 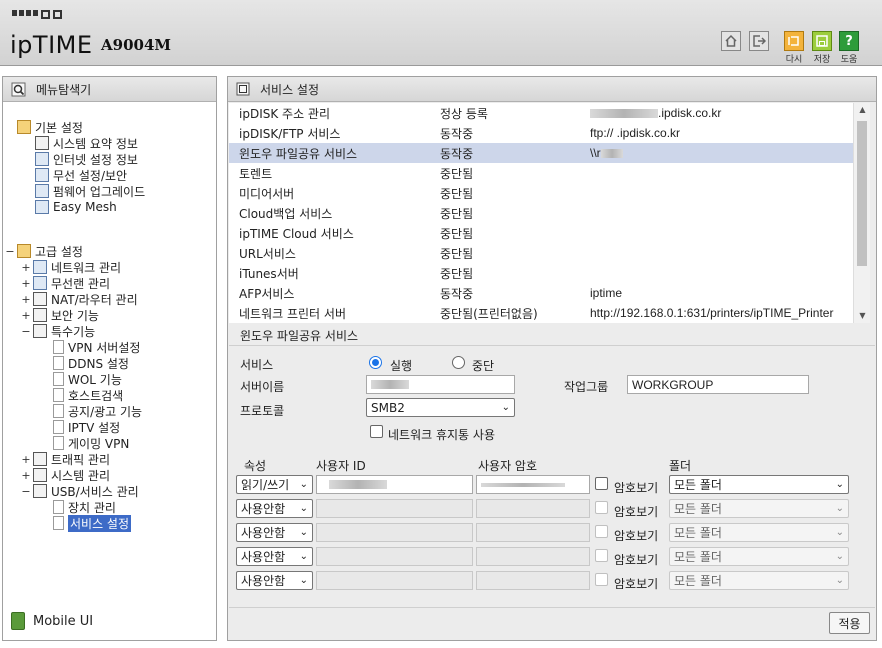 What do you see at coordinates (104, 347) in the screenshot?
I see `tree-label: VPN 서버설정` at bounding box center [104, 347].